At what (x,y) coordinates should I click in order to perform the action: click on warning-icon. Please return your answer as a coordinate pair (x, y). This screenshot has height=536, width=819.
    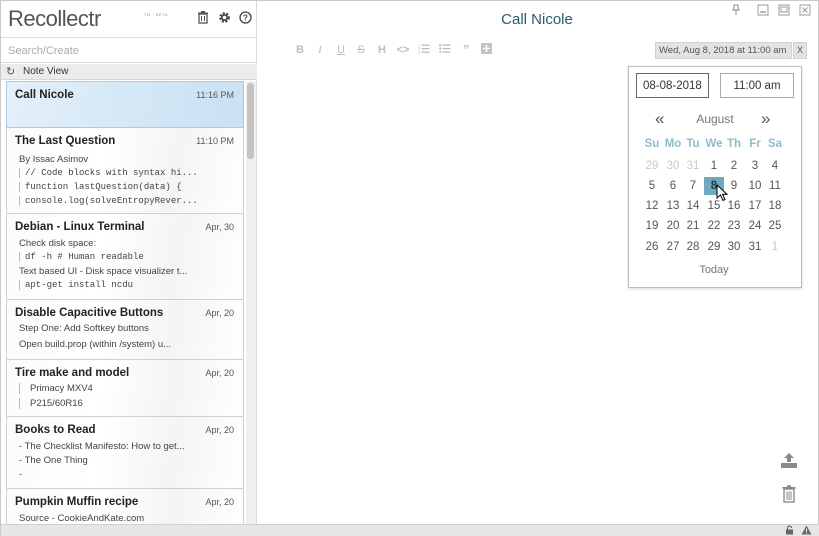
    Looking at the image, I should click on (806, 530).